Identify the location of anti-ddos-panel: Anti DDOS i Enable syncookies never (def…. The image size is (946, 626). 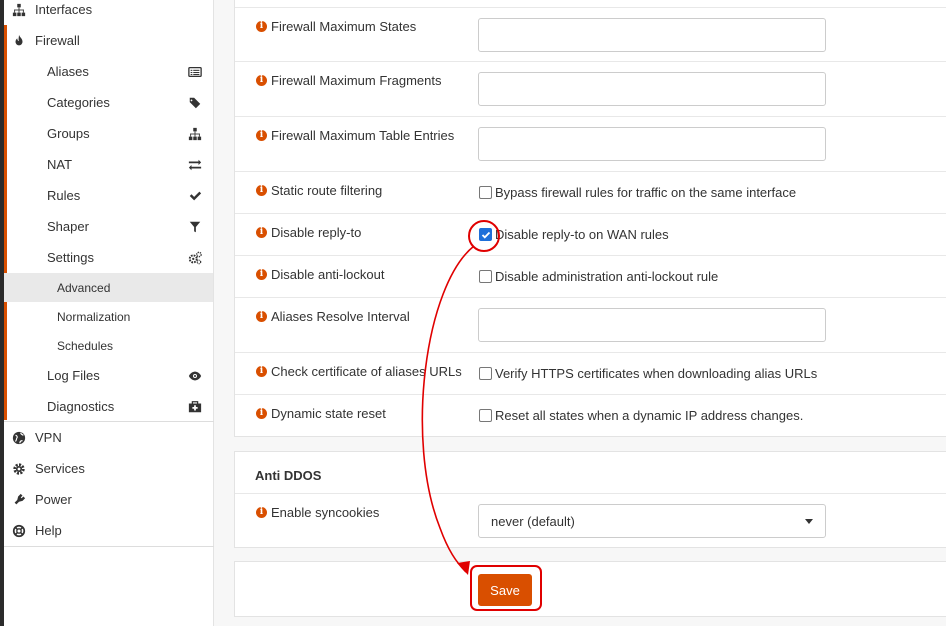
(590, 499).